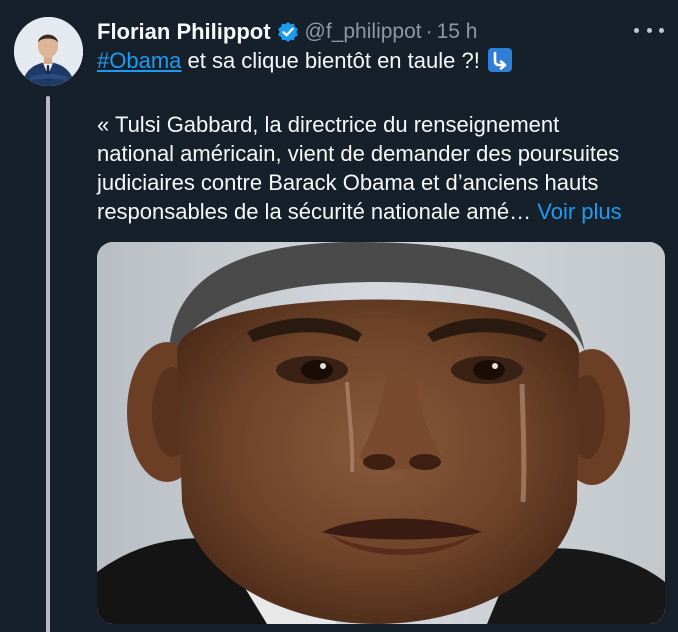  What do you see at coordinates (457, 32) in the screenshot?
I see `timestamp: 15 h` at bounding box center [457, 32].